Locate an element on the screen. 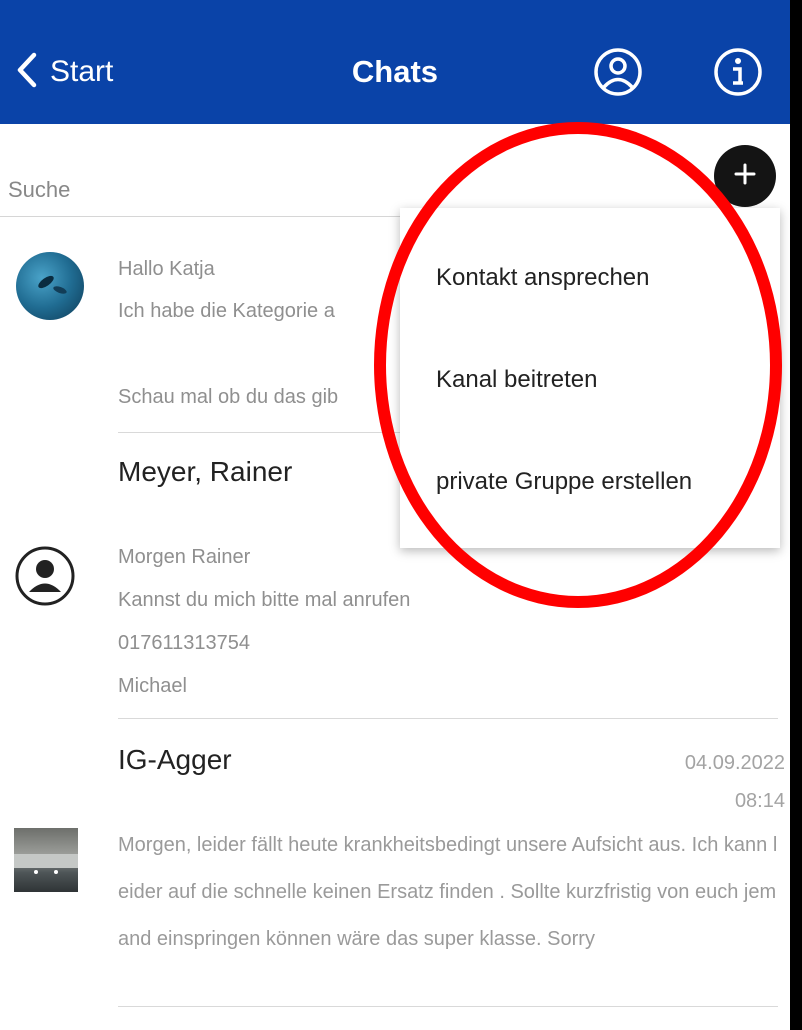  screen-edge is located at coordinates (796, 515).